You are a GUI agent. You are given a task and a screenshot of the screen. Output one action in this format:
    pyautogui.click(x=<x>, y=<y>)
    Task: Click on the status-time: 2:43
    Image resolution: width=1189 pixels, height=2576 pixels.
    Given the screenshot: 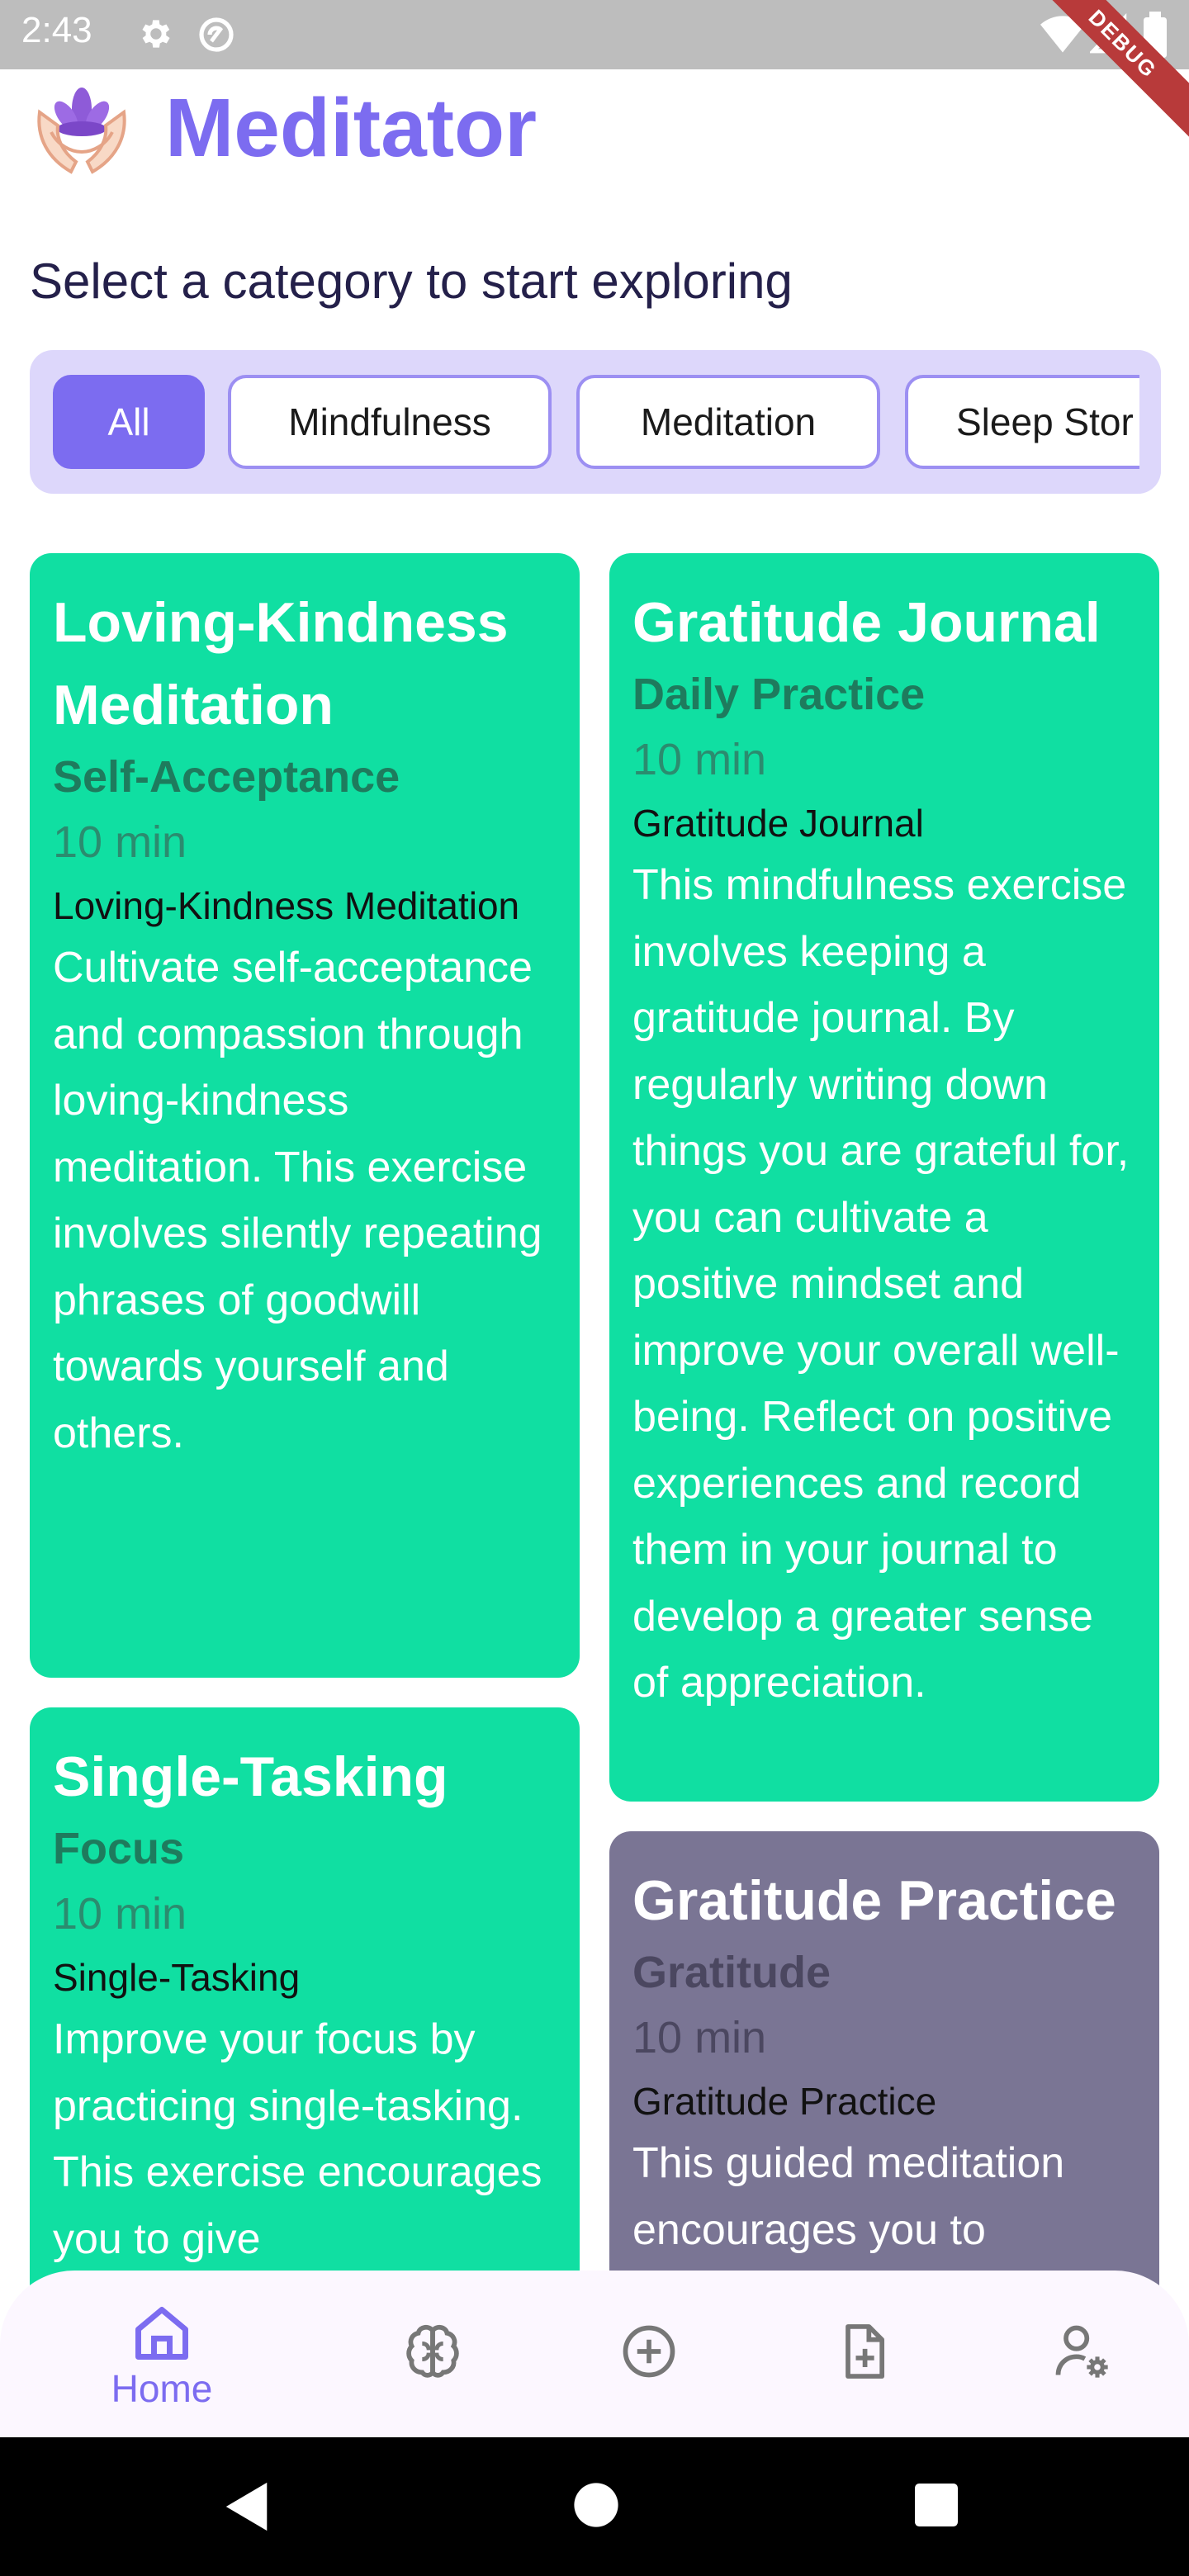 What is the action you would take?
    pyautogui.click(x=56, y=30)
    